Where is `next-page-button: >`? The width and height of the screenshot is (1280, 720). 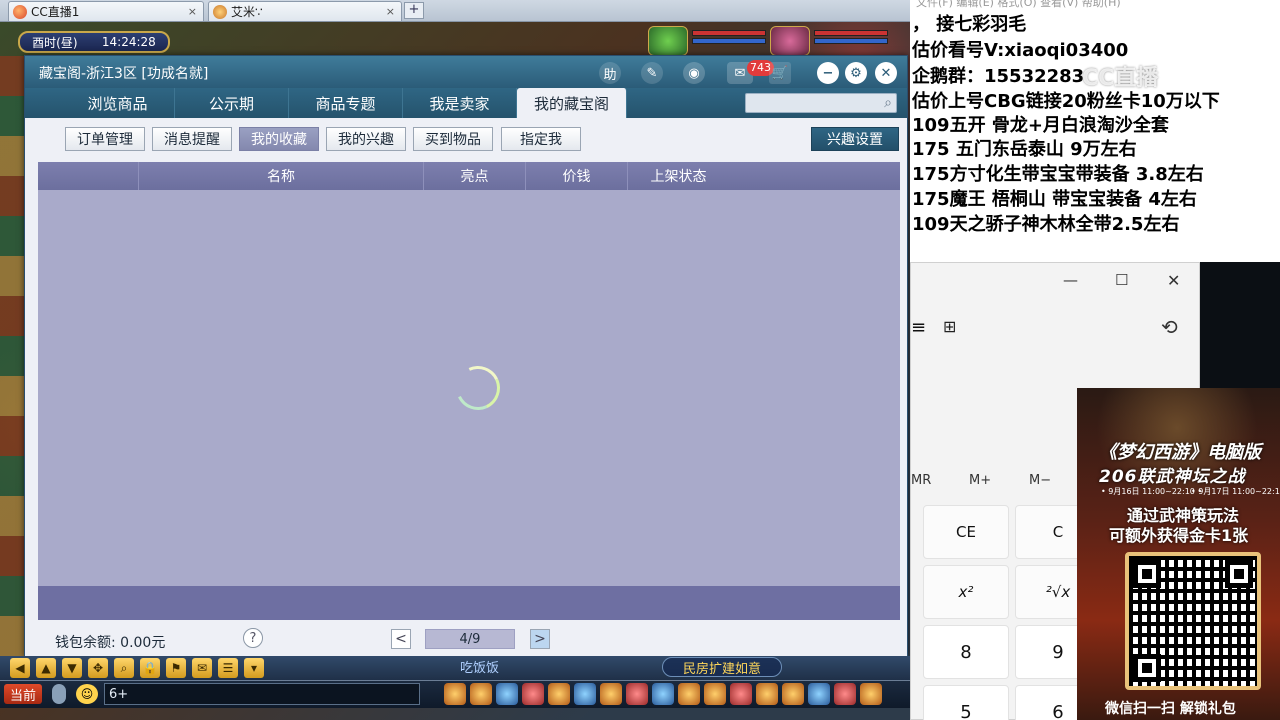
next-page-button: > is located at coordinates (540, 639).